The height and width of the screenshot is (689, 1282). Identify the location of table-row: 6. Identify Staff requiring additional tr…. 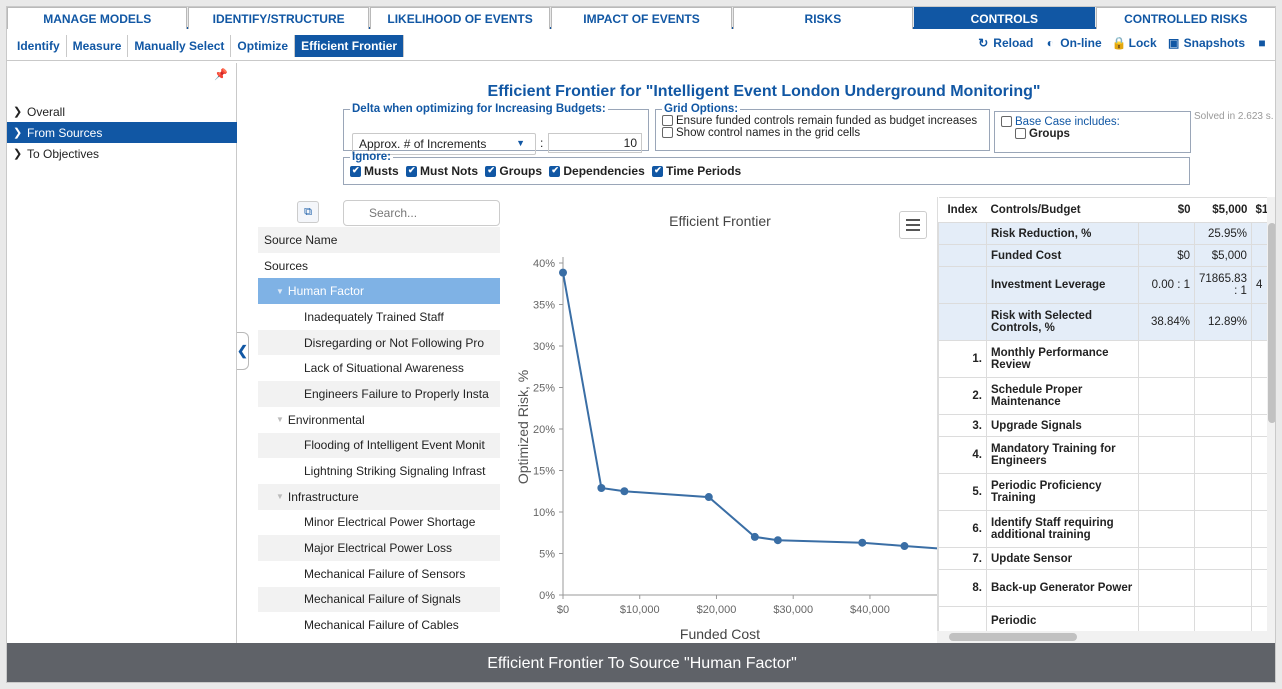
(1105, 529).